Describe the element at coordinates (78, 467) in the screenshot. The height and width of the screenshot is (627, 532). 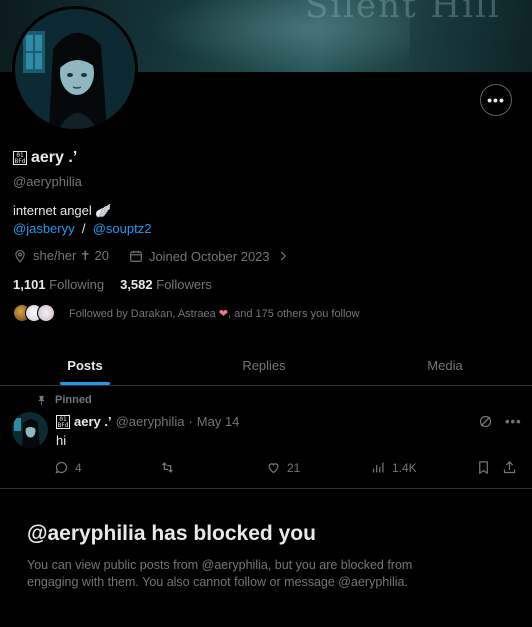
I see `reply-count: 4` at that location.